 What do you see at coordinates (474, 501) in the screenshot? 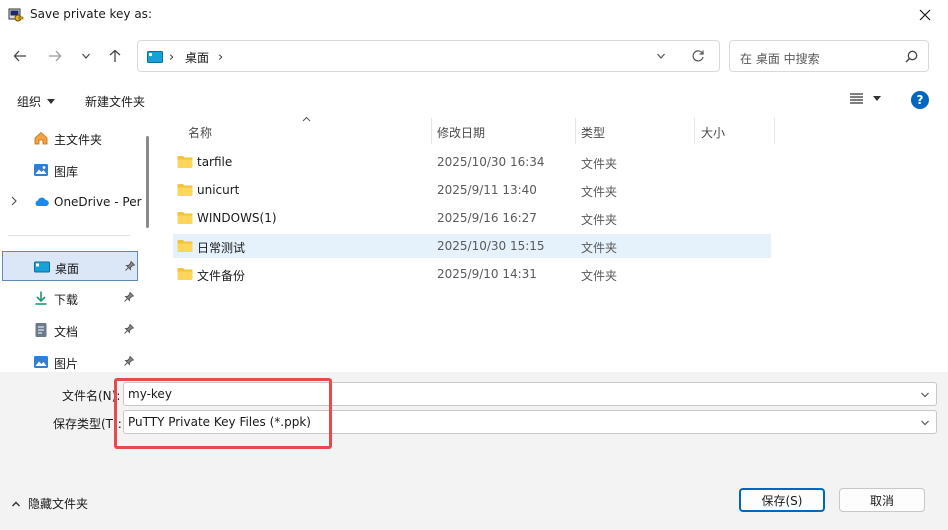
I see `dialog-footer: 隐藏文件夹 保存(S) 取消` at bounding box center [474, 501].